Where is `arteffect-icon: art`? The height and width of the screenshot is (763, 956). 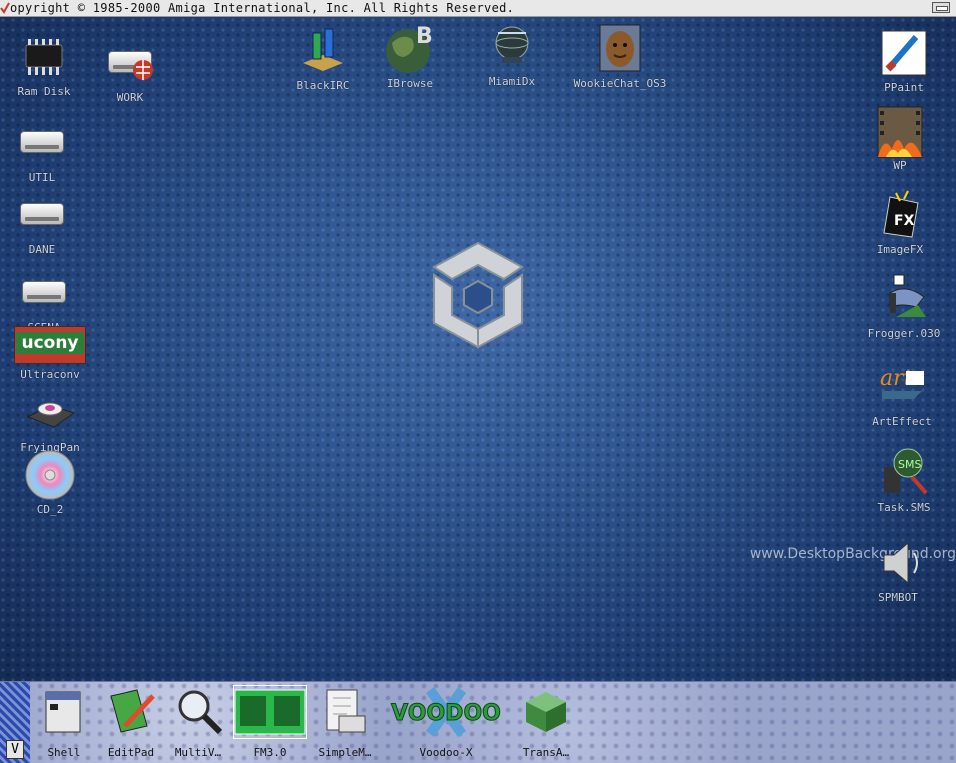
arteffect-icon: art is located at coordinates (902, 387).